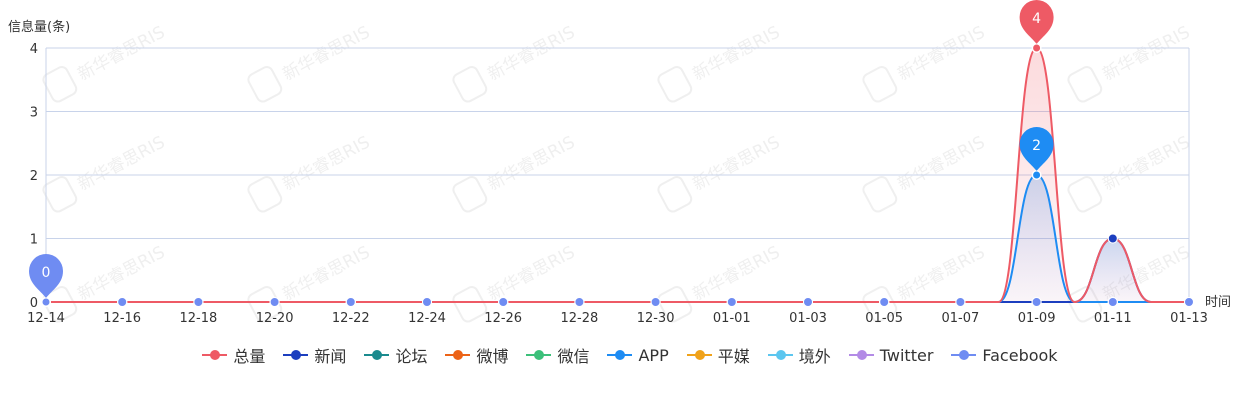 The height and width of the screenshot is (400, 1260). I want to click on x-tick-label: 12-26, so click(503, 318).